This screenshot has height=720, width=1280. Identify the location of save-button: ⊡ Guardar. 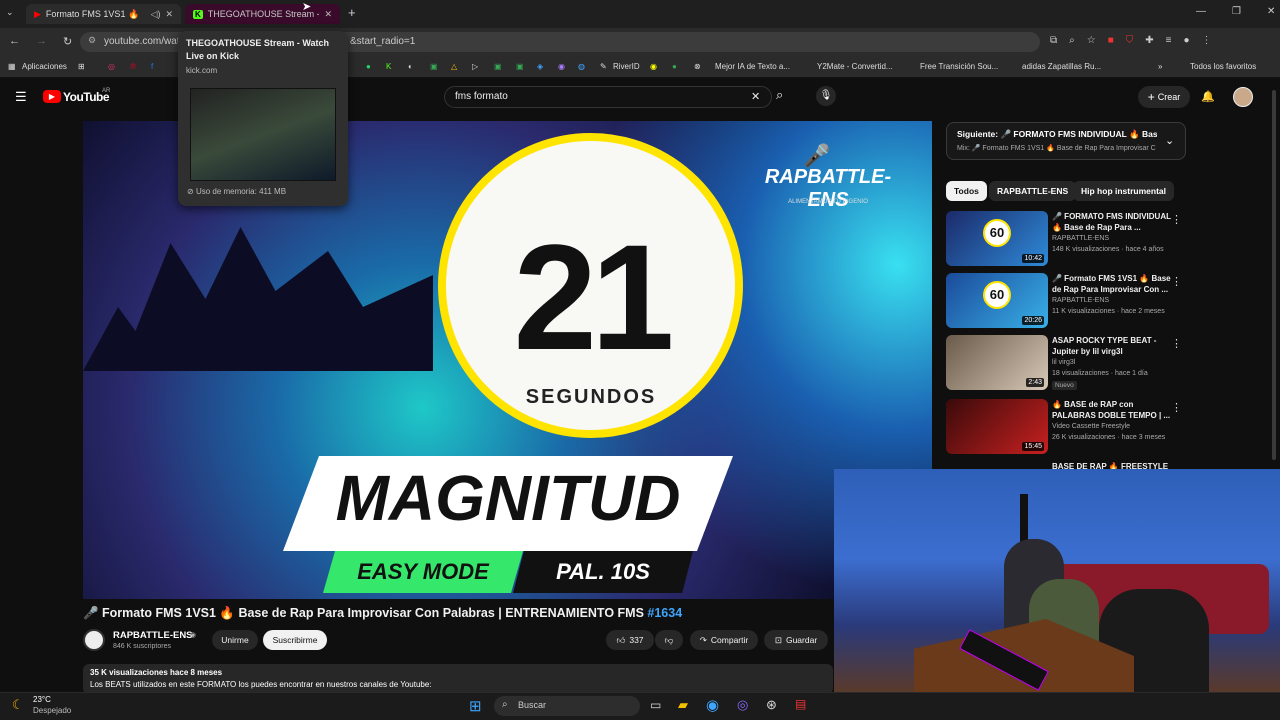
(796, 640).